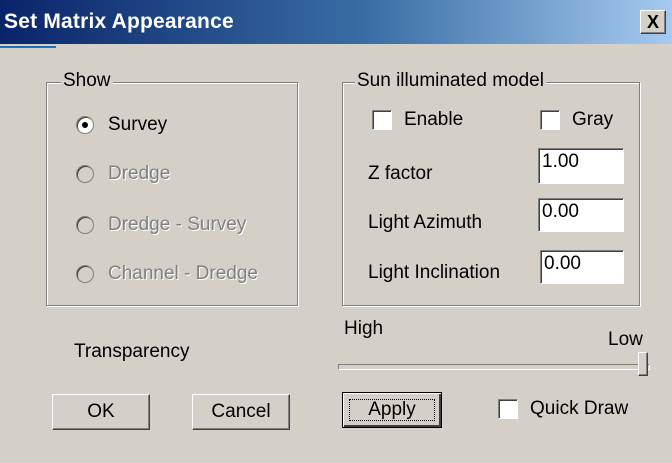  Describe the element at coordinates (434, 119) in the screenshot. I see `enable-label: Enable` at that location.